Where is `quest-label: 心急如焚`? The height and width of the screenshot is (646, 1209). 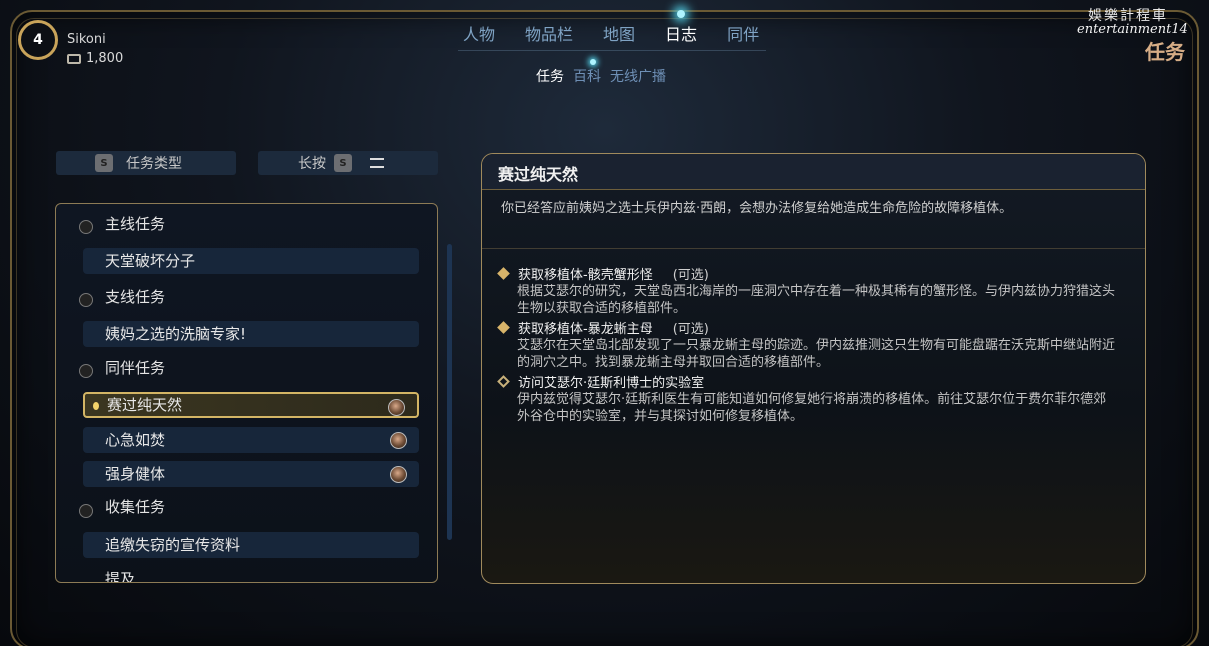 quest-label: 心急如焚 is located at coordinates (135, 440).